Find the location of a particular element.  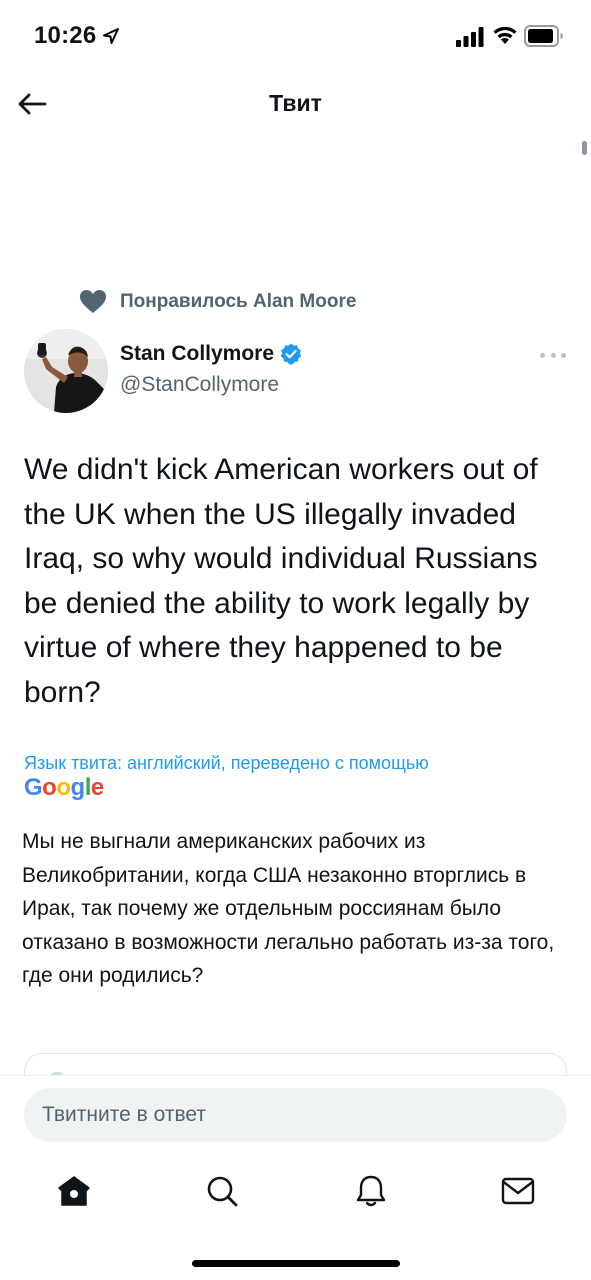

liked-by-text: Понравилось Alan Moore is located at coordinates (238, 301).